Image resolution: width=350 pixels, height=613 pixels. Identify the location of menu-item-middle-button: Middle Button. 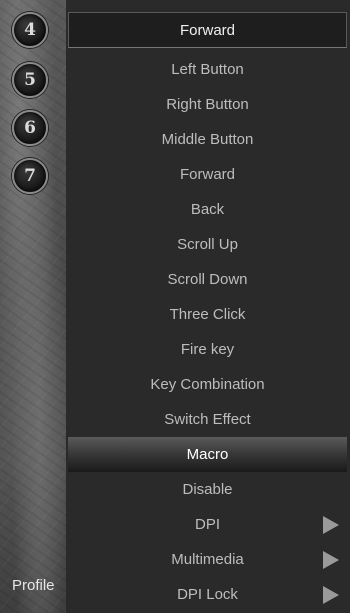
(207, 139).